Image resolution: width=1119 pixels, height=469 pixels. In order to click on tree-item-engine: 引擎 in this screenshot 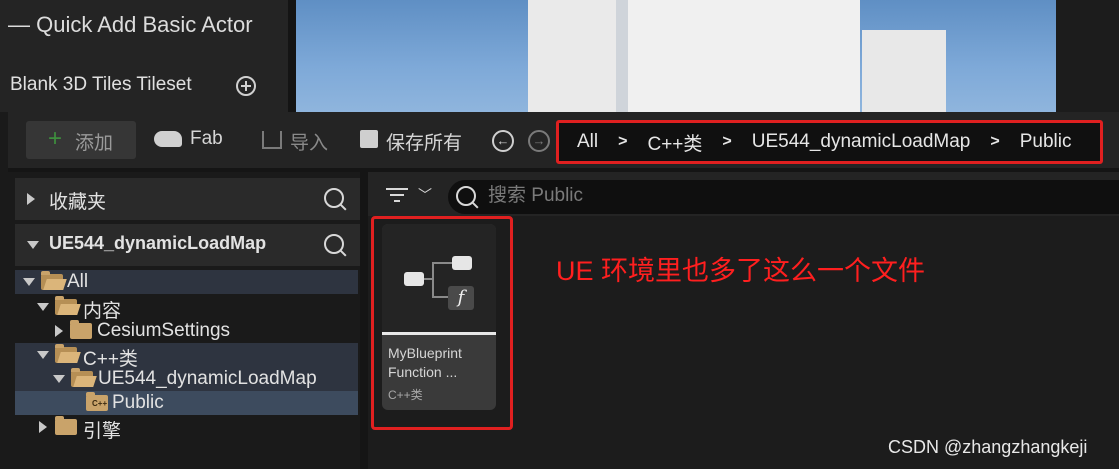, I will do `click(186, 428)`.